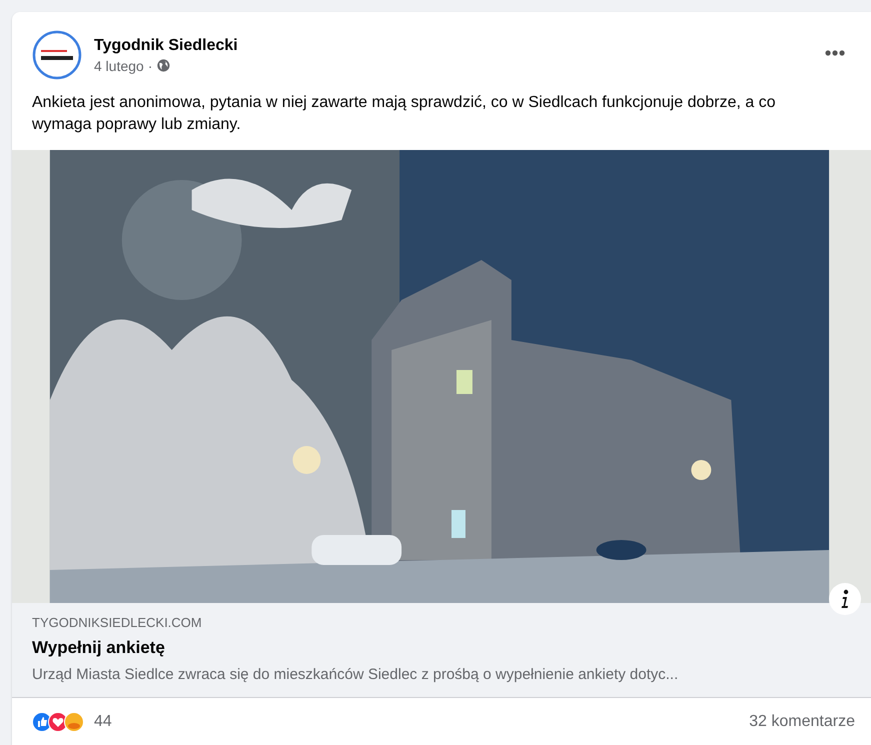 The width and height of the screenshot is (871, 745). What do you see at coordinates (453, 45) in the screenshot?
I see `author-name: Tygodnik Siedlecki` at bounding box center [453, 45].